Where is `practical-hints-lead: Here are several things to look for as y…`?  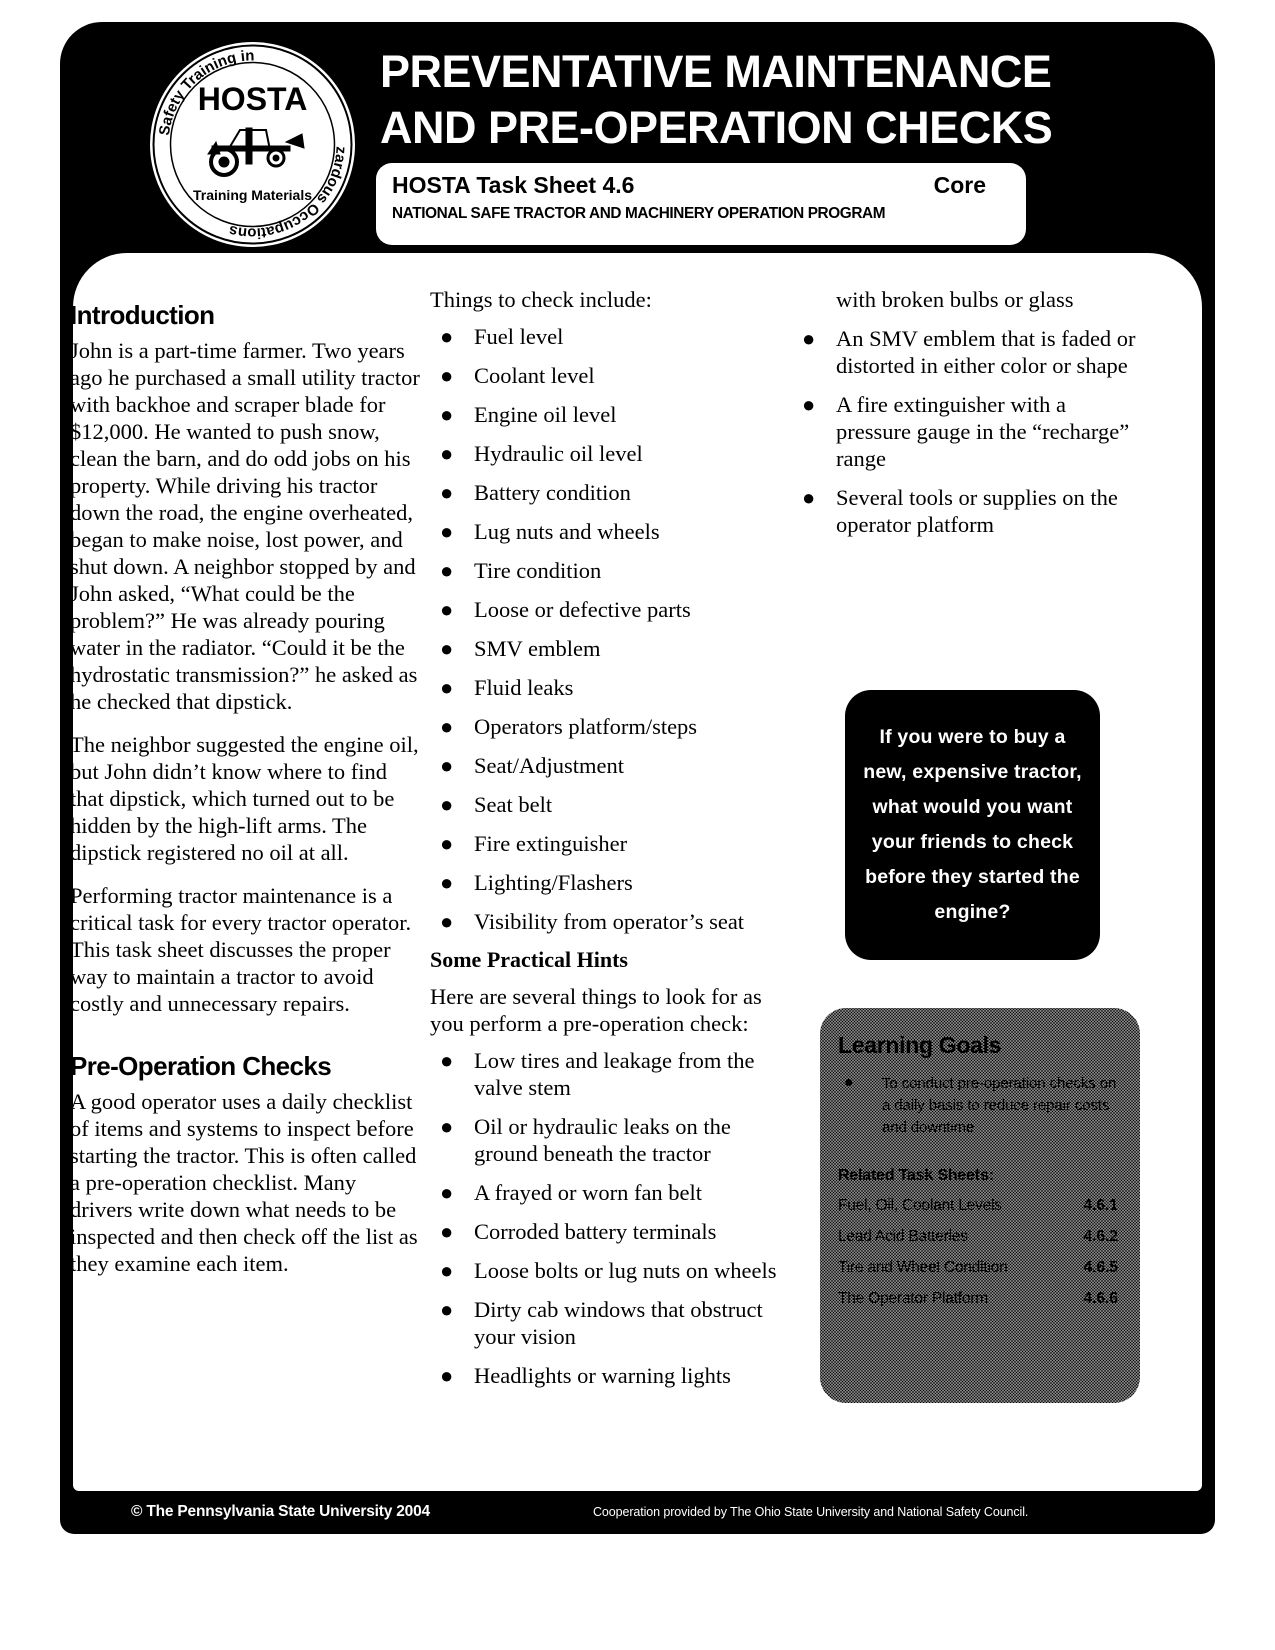 practical-hints-lead: Here are several things to look for as y… is located at coordinates (596, 1010).